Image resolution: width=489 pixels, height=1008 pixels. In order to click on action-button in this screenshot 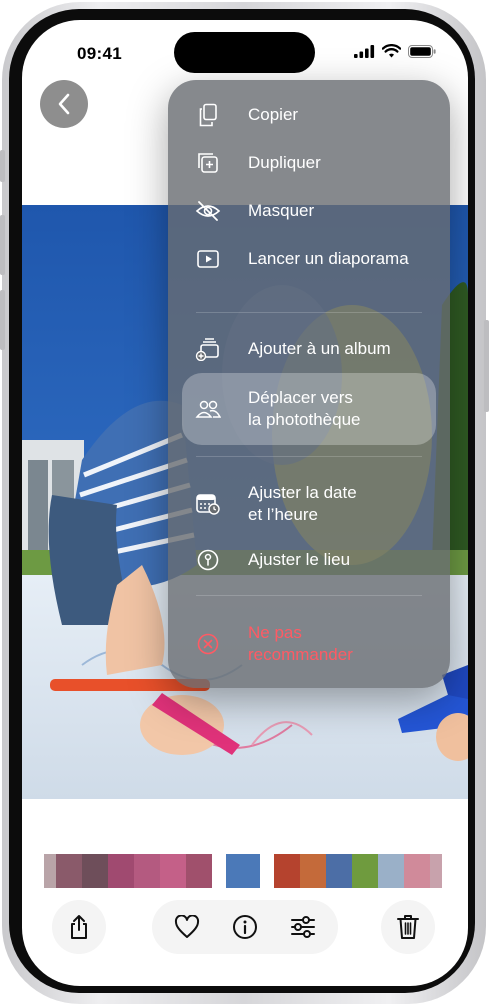, I will do `click(2, 166)`.